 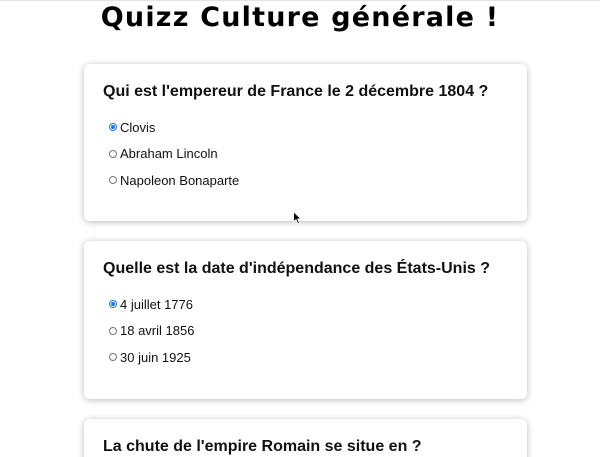 What do you see at coordinates (305, 304) in the screenshot?
I see `answer-option: 4 juillet 1776` at bounding box center [305, 304].